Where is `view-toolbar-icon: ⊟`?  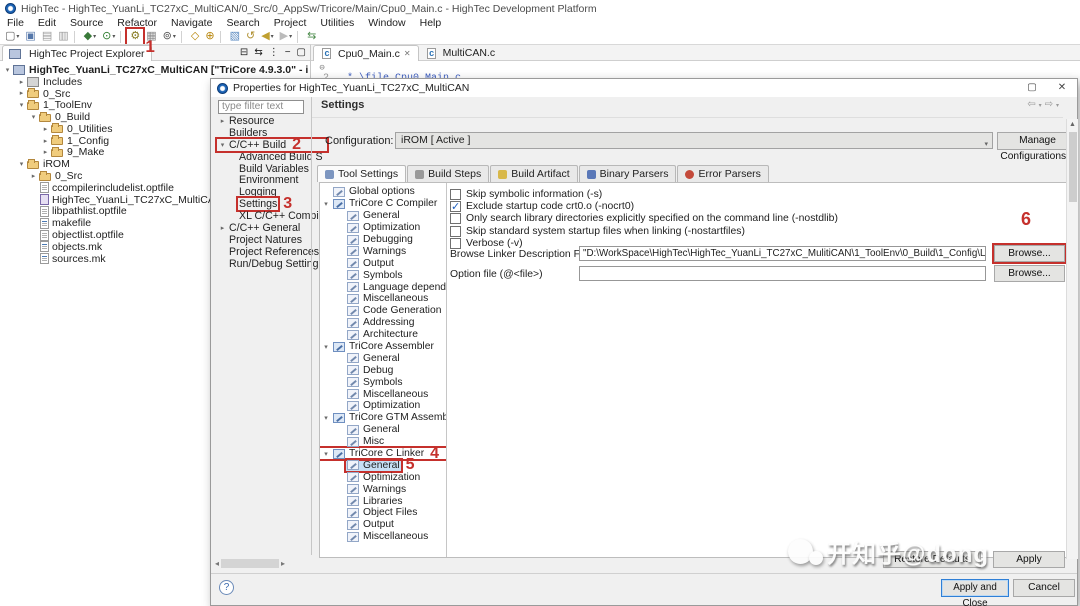
view-toolbar-icon: ⊟ is located at coordinates (244, 53).